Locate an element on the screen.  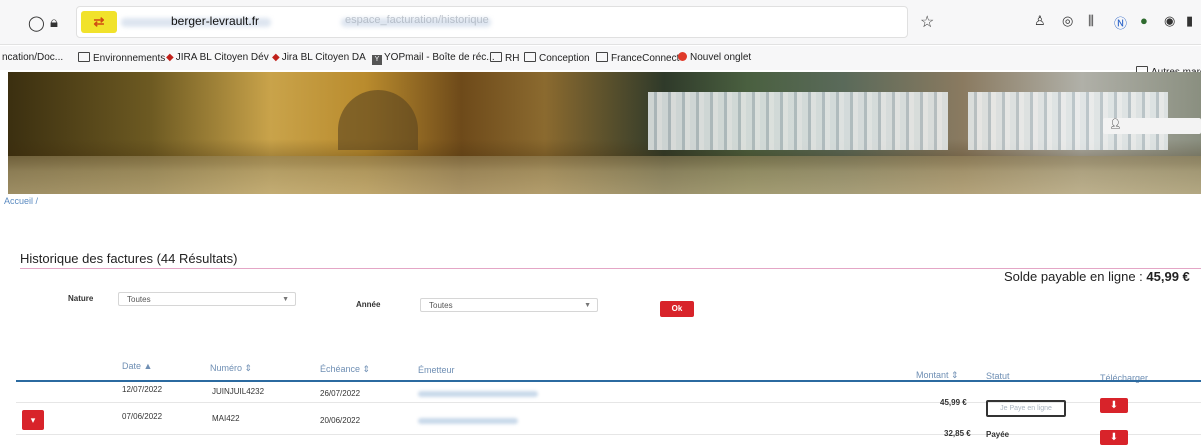
cell-statut: Payée is located at coordinates (998, 434).